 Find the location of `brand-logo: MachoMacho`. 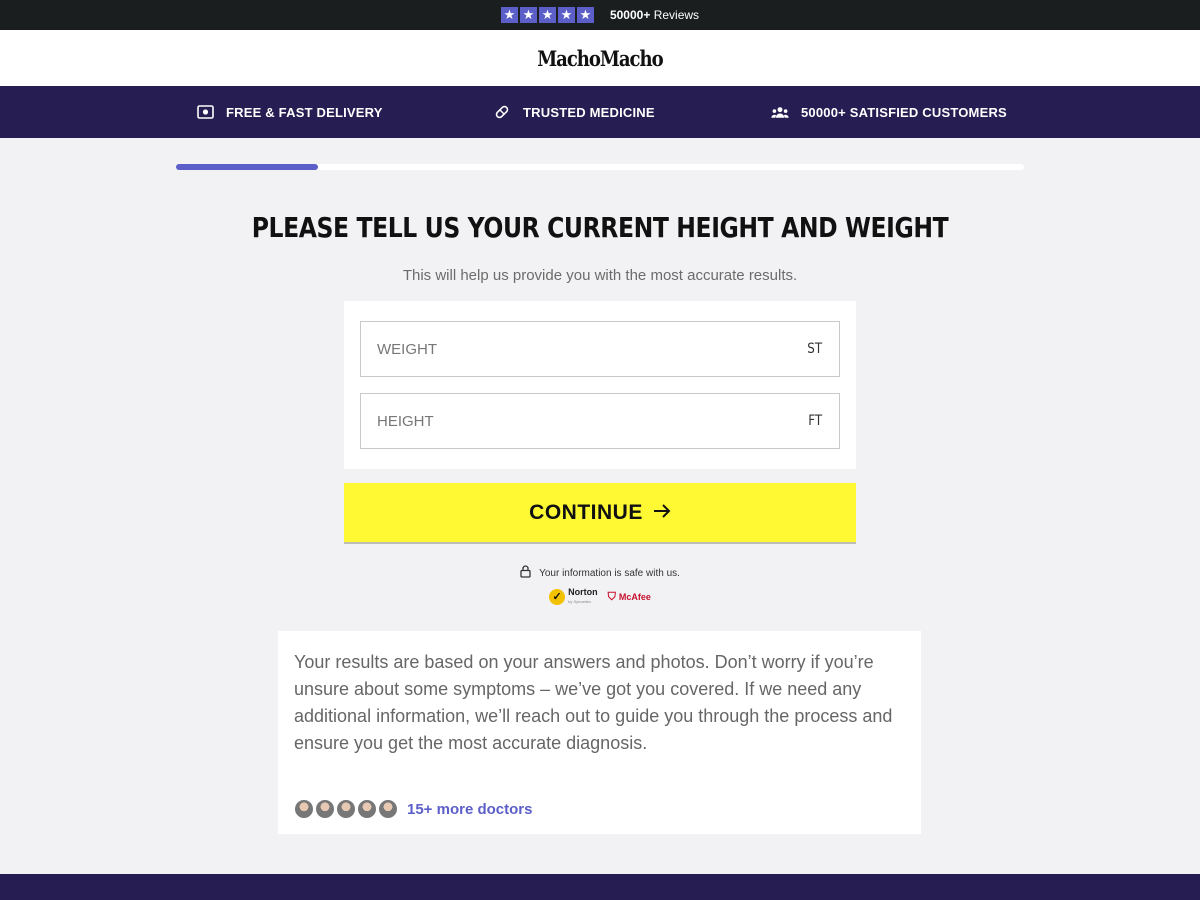

brand-logo: MachoMacho is located at coordinates (600, 58).